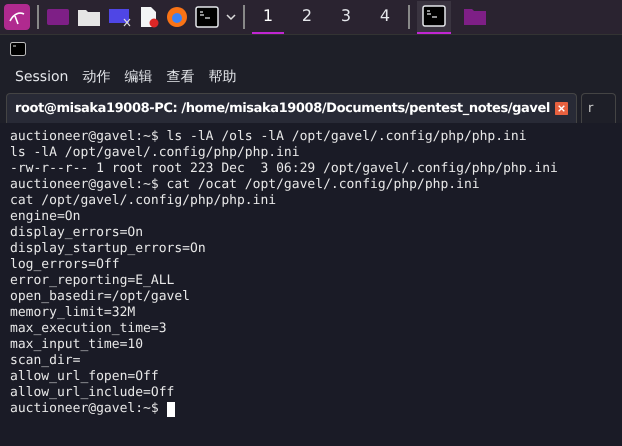 The height and width of the screenshot is (446, 622). What do you see at coordinates (245, 185) in the screenshot?
I see `terminal-line: auctioneer@gavel:~$ cat /ocat /opt/gavel/.config/php/php.ini` at bounding box center [245, 185].